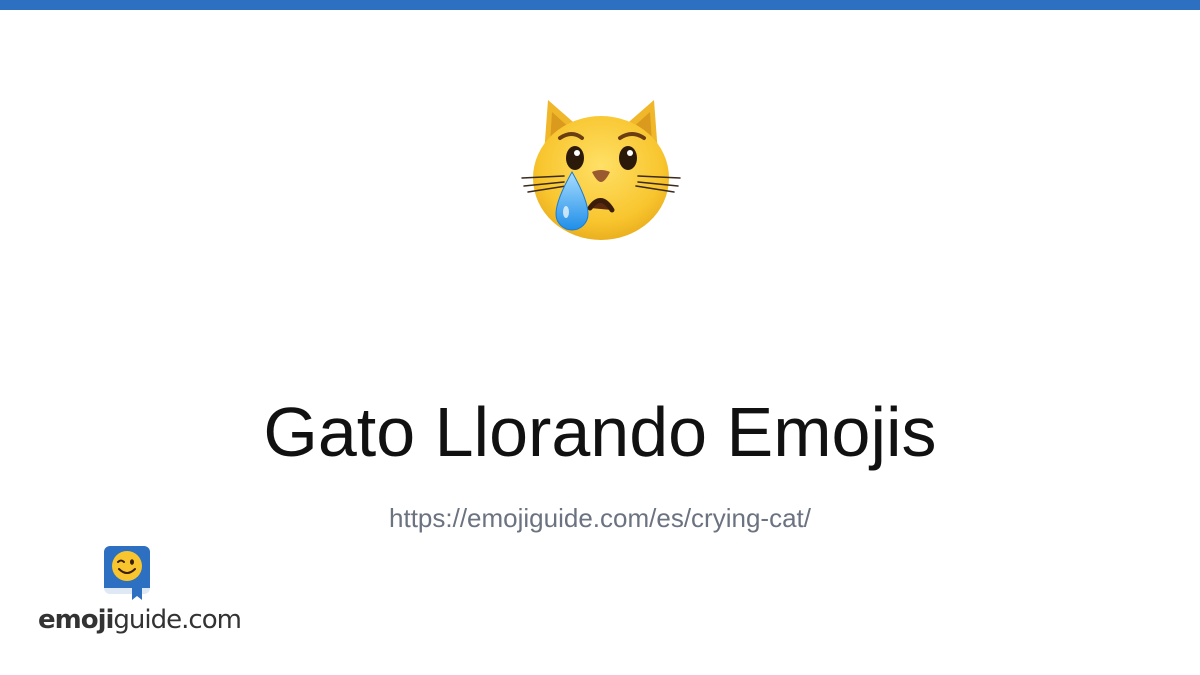 Image resolution: width=1200 pixels, height=675 pixels. I want to click on site-logo: emojiguide.com, so click(140, 594).